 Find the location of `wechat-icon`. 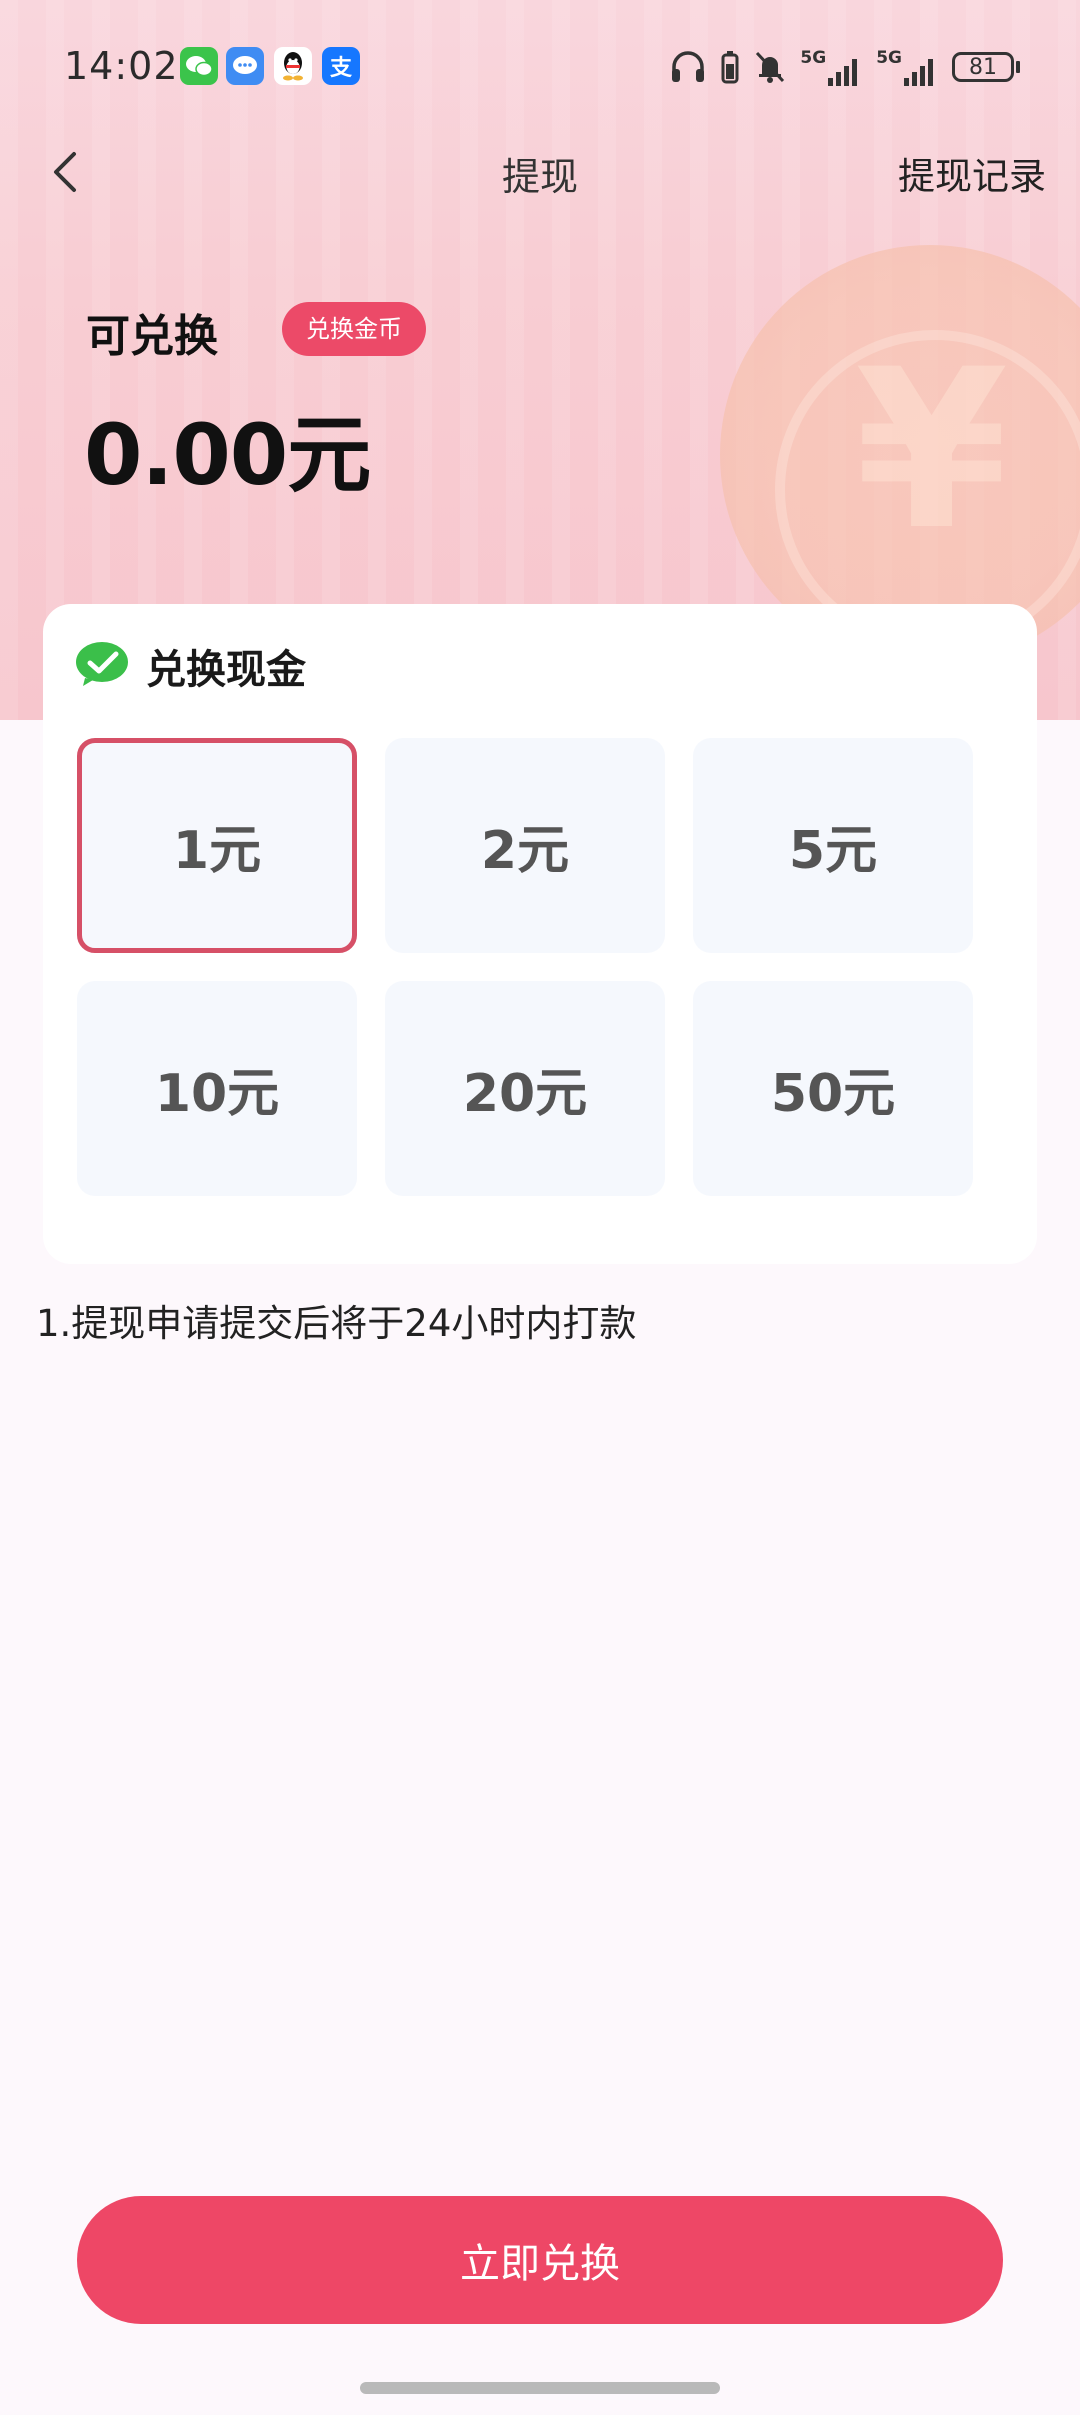

wechat-icon is located at coordinates (199, 66).